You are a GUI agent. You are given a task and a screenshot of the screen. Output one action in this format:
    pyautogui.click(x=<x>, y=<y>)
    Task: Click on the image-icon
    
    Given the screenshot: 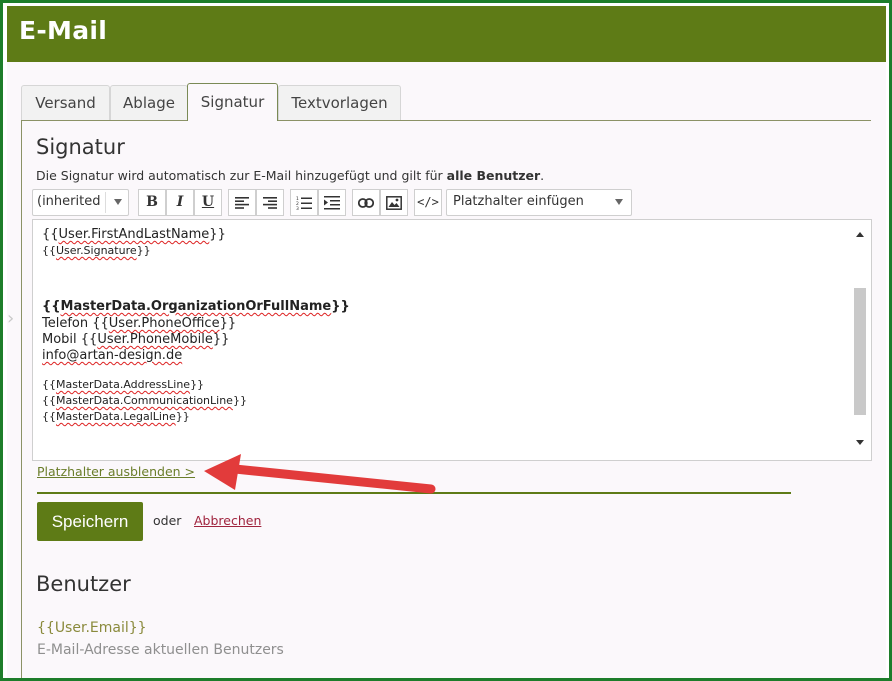 What is the action you would take?
    pyautogui.click(x=394, y=203)
    